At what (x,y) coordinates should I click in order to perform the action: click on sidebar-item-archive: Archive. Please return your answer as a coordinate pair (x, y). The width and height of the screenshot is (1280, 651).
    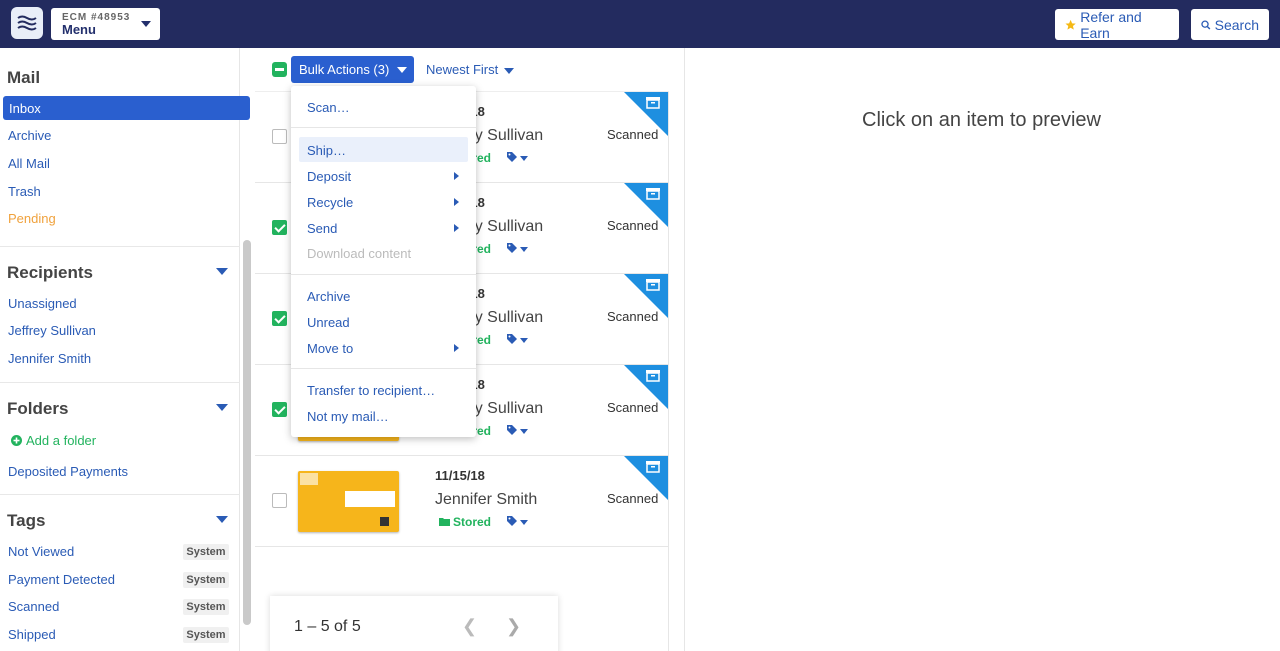
    Looking at the image, I should click on (29, 135).